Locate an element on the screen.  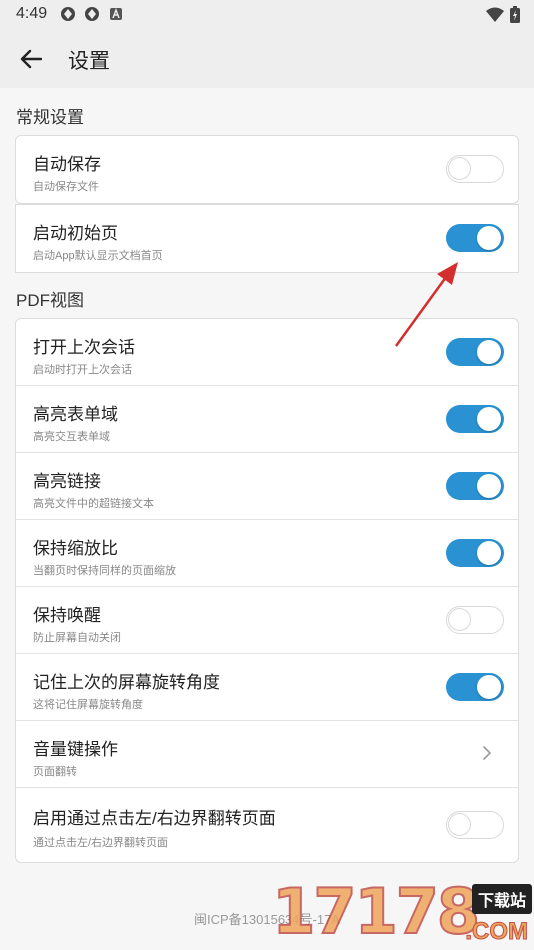
arrow-shaft is located at coordinates (422, 309).